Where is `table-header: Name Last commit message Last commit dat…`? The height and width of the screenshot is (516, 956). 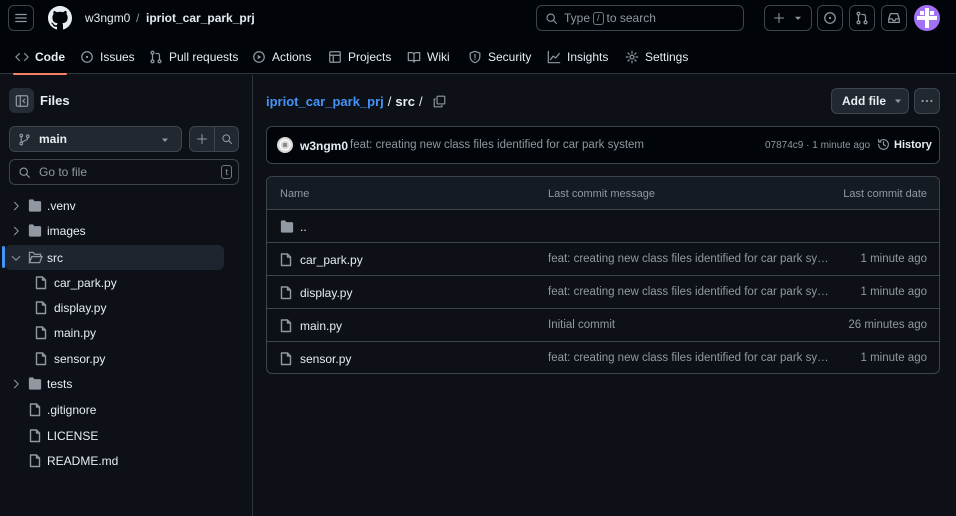 table-header: Name Last commit message Last commit dat… is located at coordinates (603, 193).